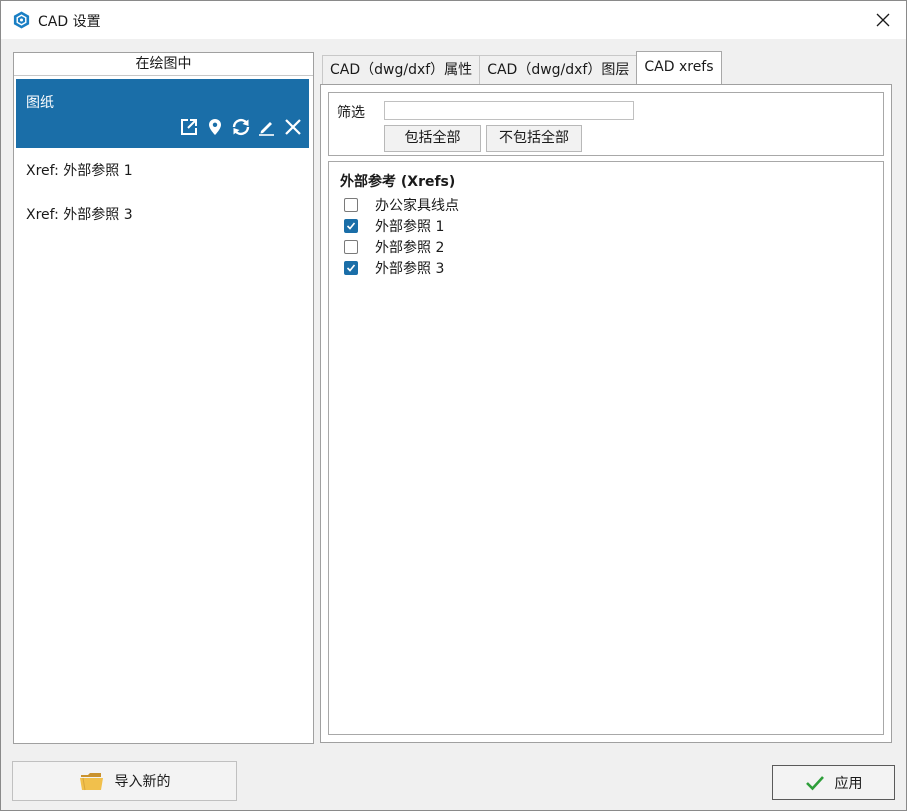 The height and width of the screenshot is (811, 907). What do you see at coordinates (162, 113) in the screenshot?
I see `drawing-list-item: 图纸` at bounding box center [162, 113].